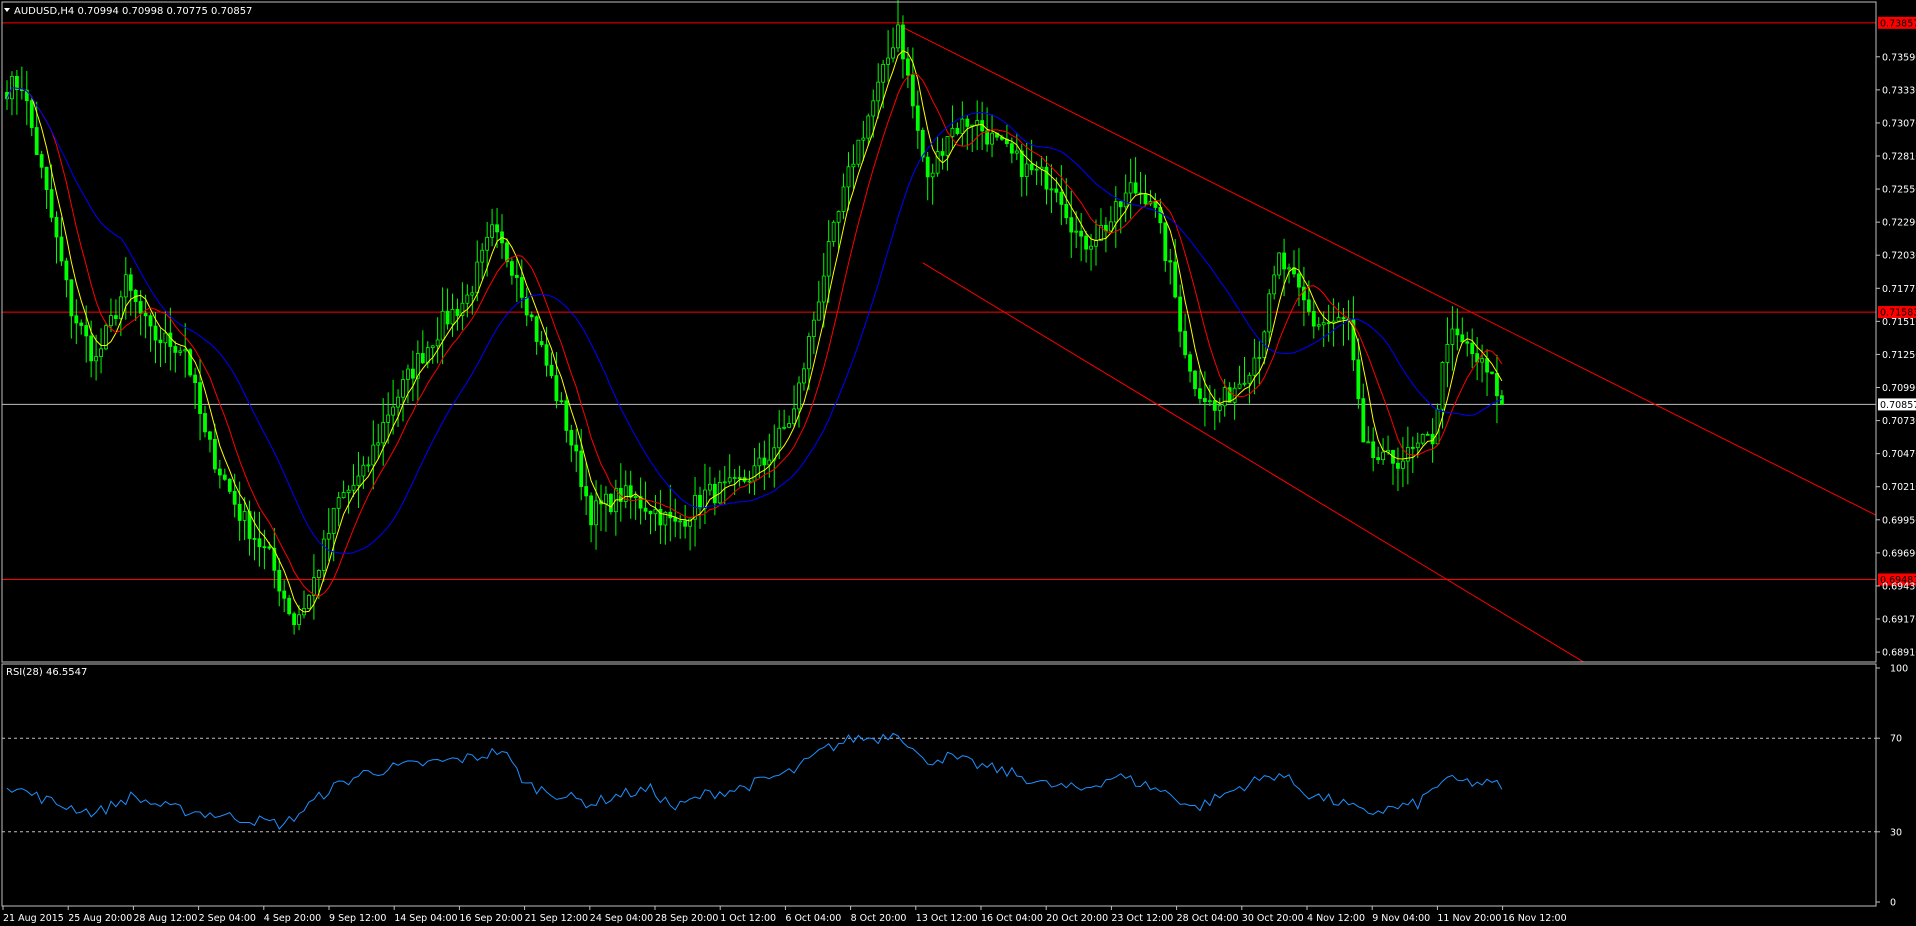 This screenshot has height=926, width=1916. I want to click on time-tick-label: 8 Oct 20:00, so click(879, 918).